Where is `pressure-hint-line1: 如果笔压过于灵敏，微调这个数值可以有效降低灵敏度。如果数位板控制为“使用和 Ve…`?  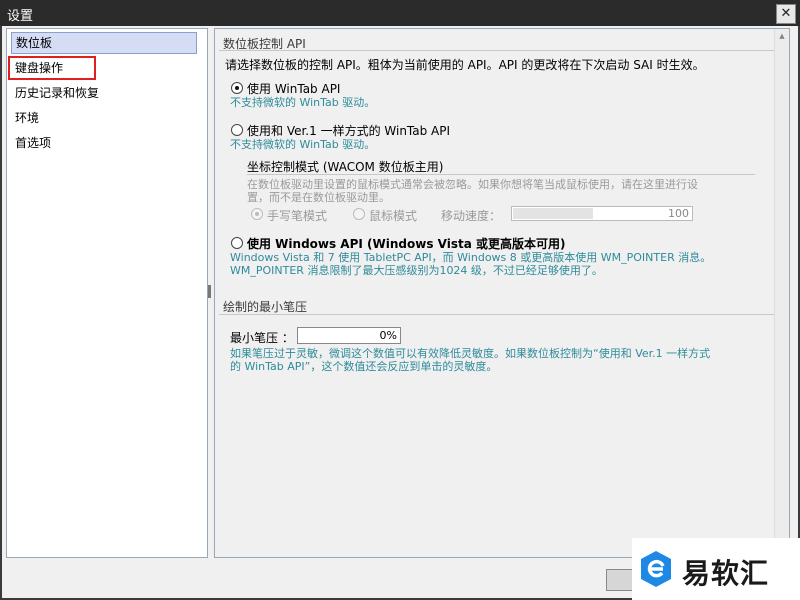
pressure-hint-line1: 如果笔压过于灵敏，微调这个数值可以有效降低灵敏度。如果数位板控制为“使用和 Ve… is located at coordinates (470, 353).